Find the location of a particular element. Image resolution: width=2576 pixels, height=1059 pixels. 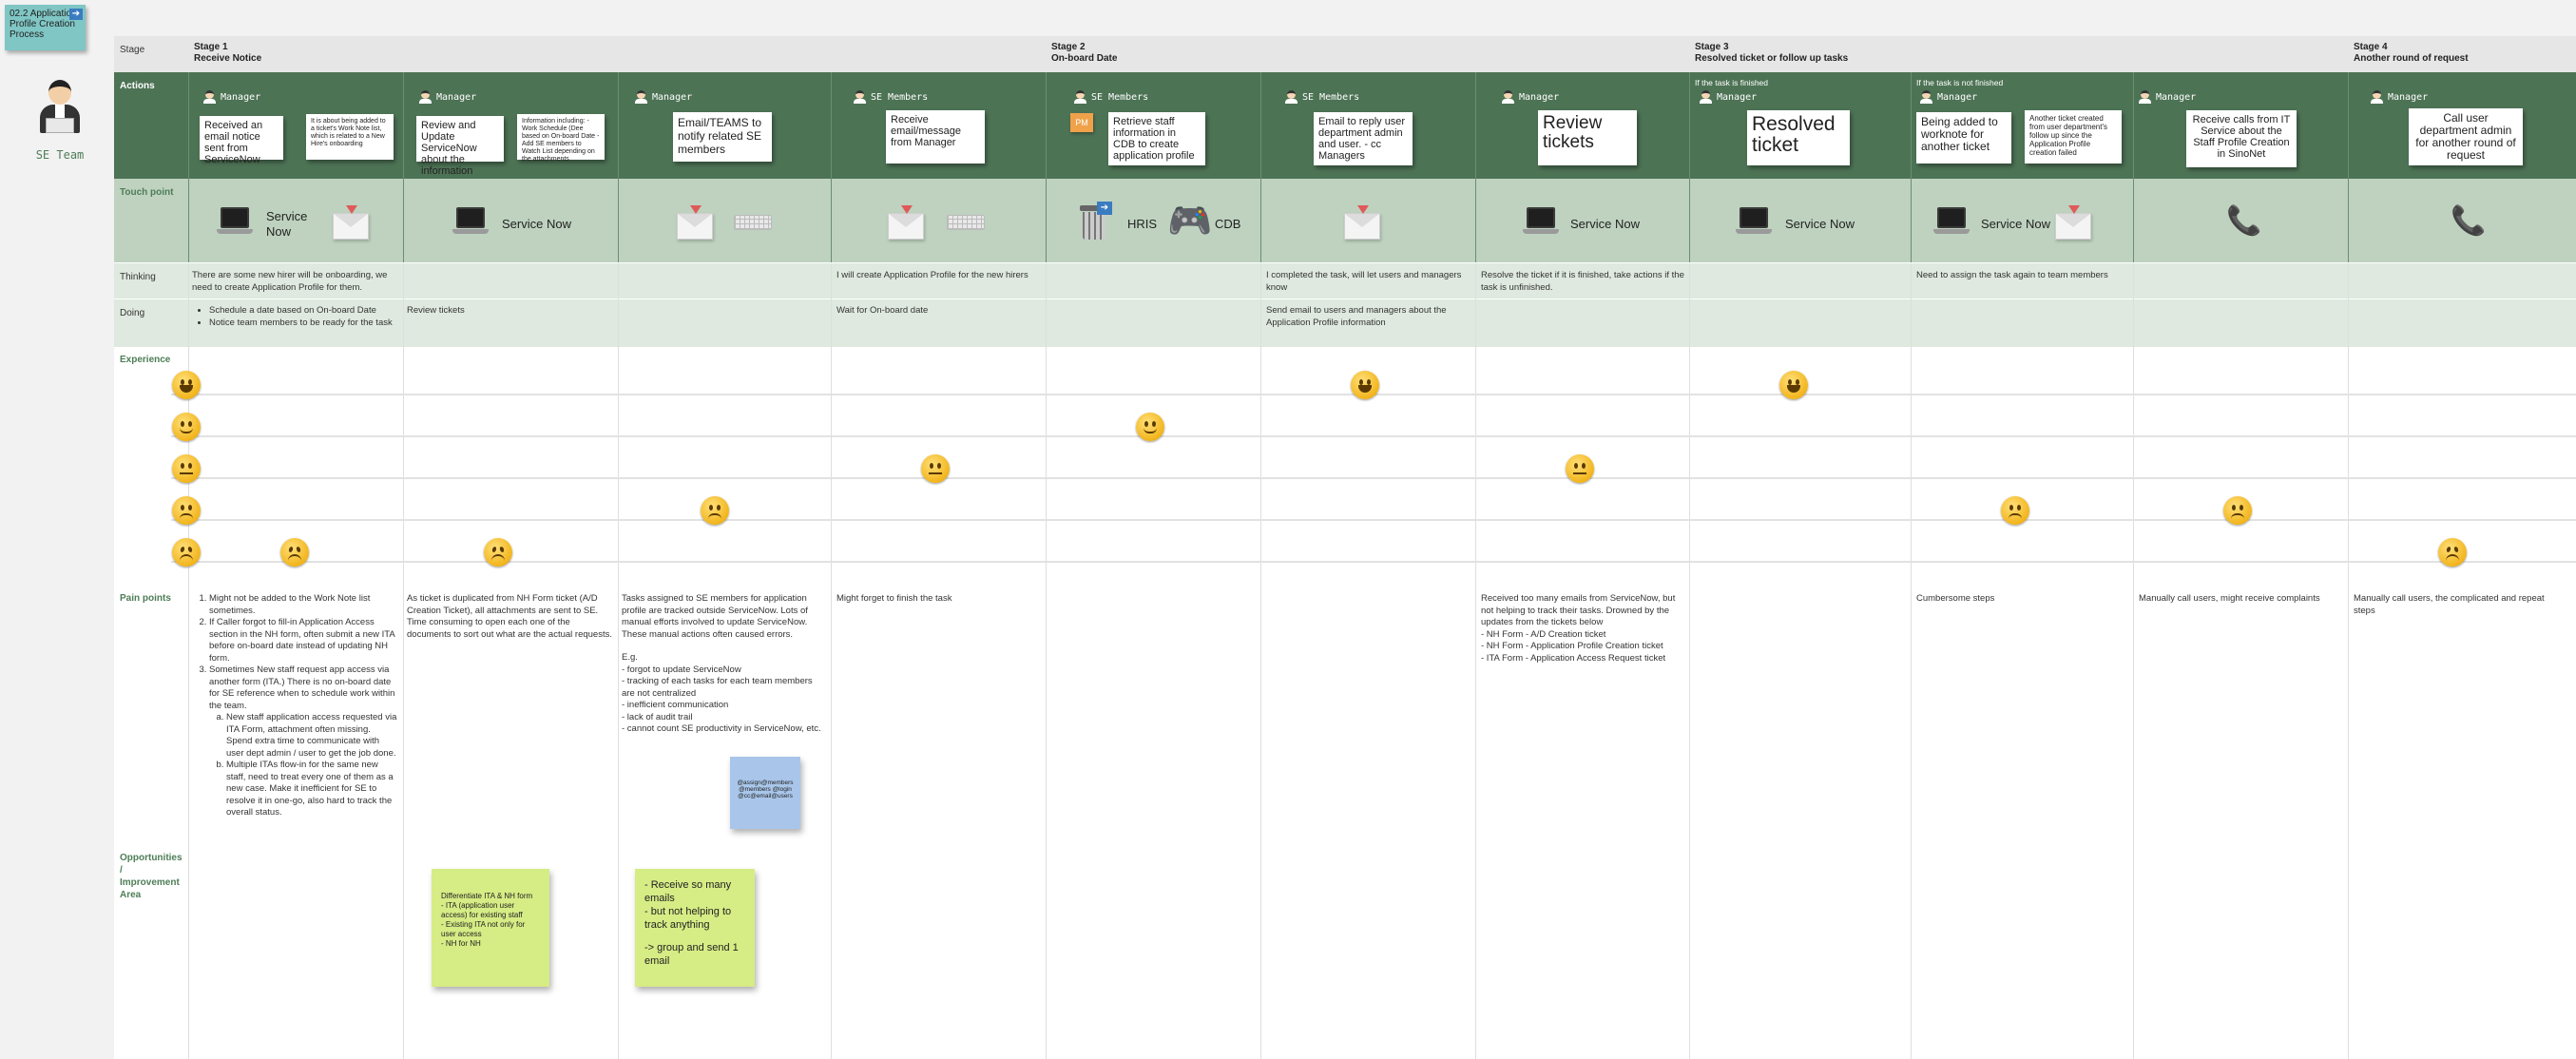

doing-text: Review tickets is located at coordinates (436, 310).